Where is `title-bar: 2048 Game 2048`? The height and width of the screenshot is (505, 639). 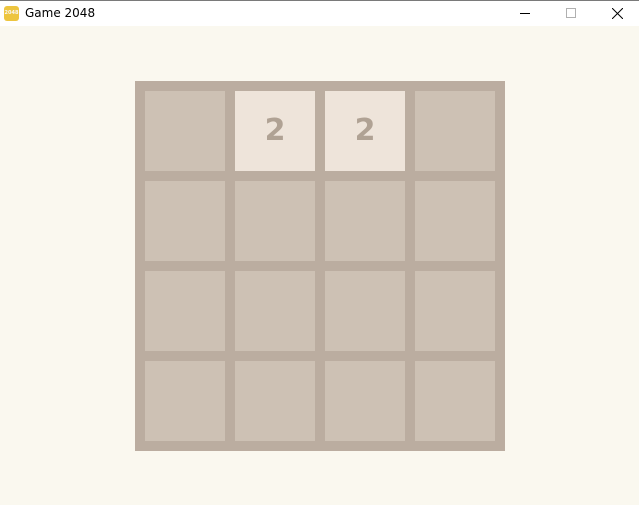 title-bar: 2048 Game 2048 is located at coordinates (319, 13).